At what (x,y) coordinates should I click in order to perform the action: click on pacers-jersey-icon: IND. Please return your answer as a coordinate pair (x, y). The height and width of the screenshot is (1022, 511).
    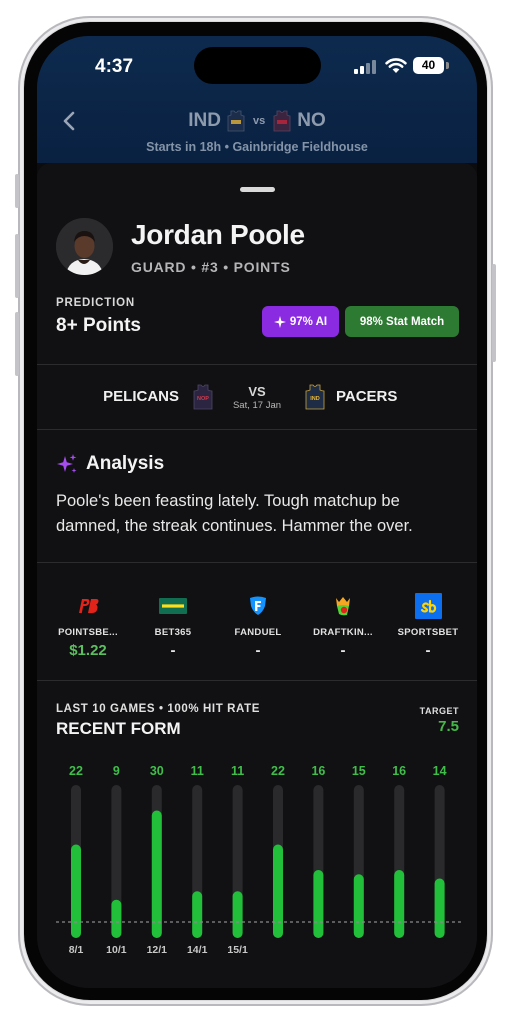
    Looking at the image, I should click on (315, 397).